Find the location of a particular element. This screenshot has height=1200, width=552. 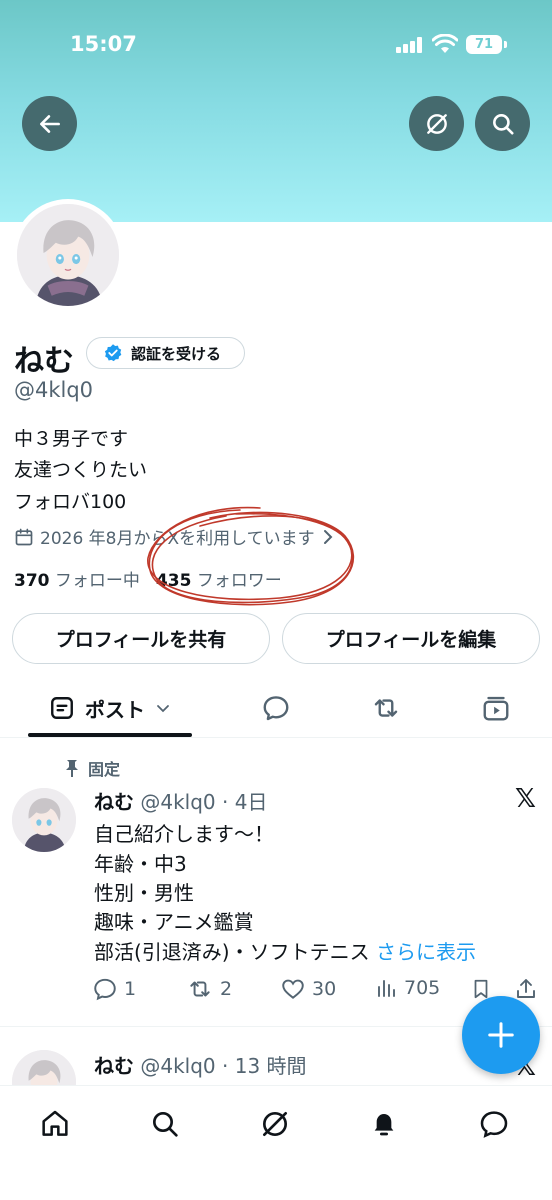

like-count: 30 is located at coordinates (324, 989).